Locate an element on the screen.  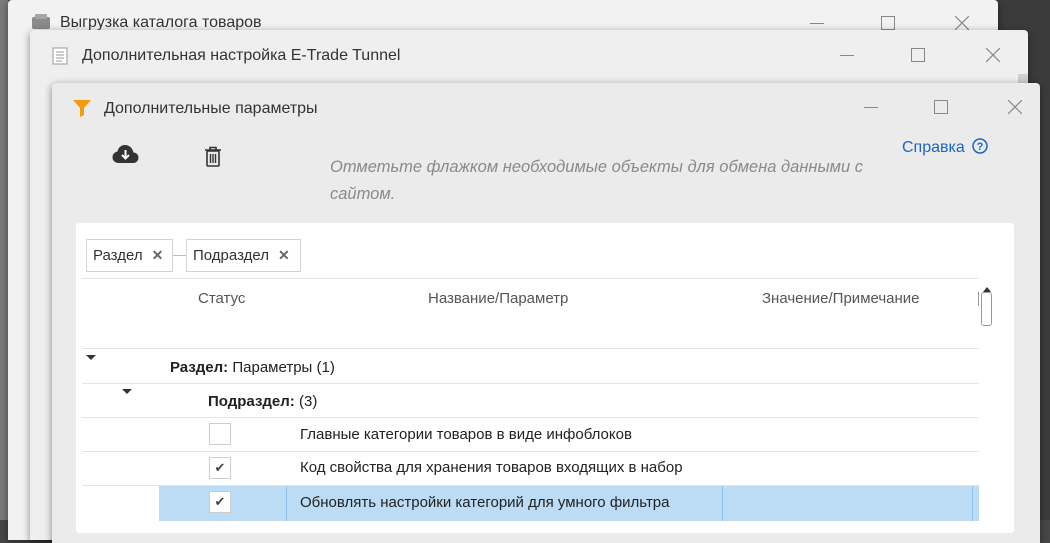
desktop-left-edge is located at coordinates (4, 260).